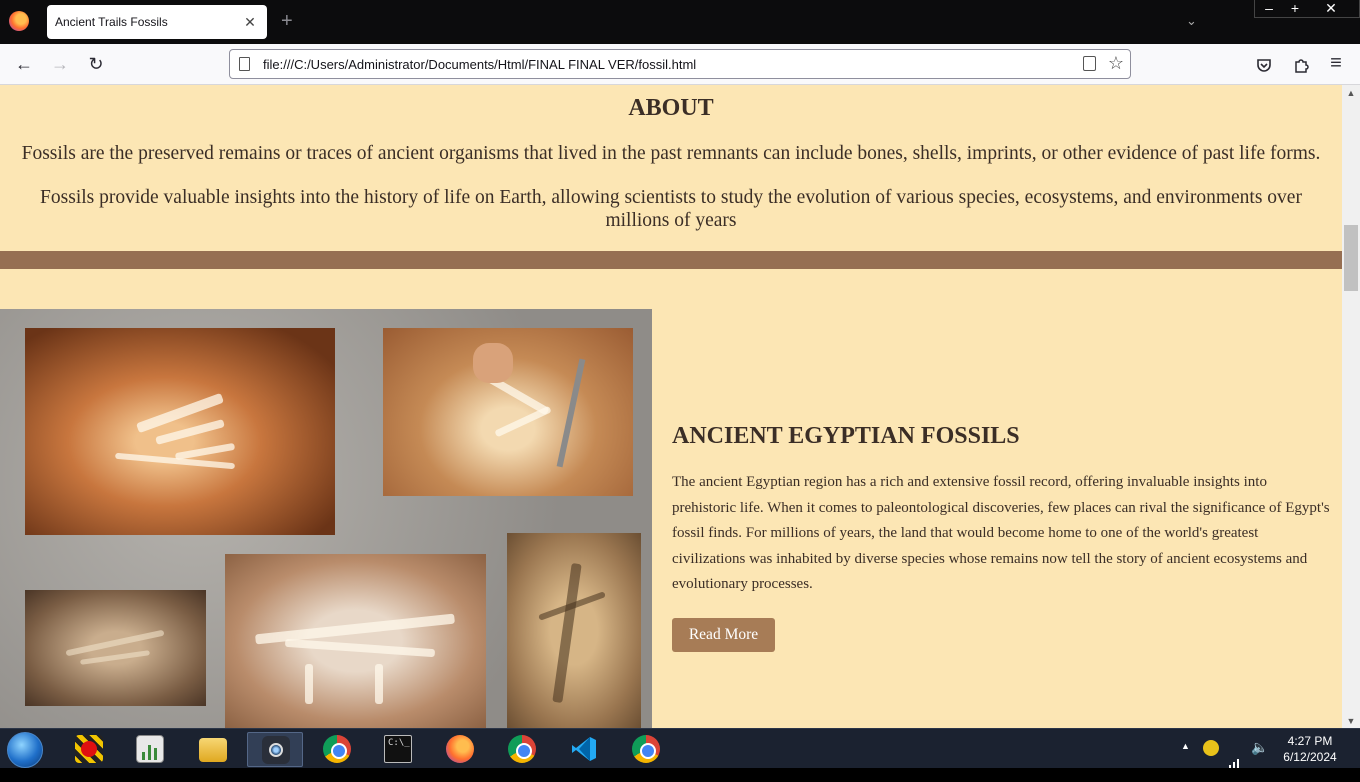 Image resolution: width=1360 pixels, height=782 pixels. I want to click on taskbar-chrome-app, so click(337, 749).